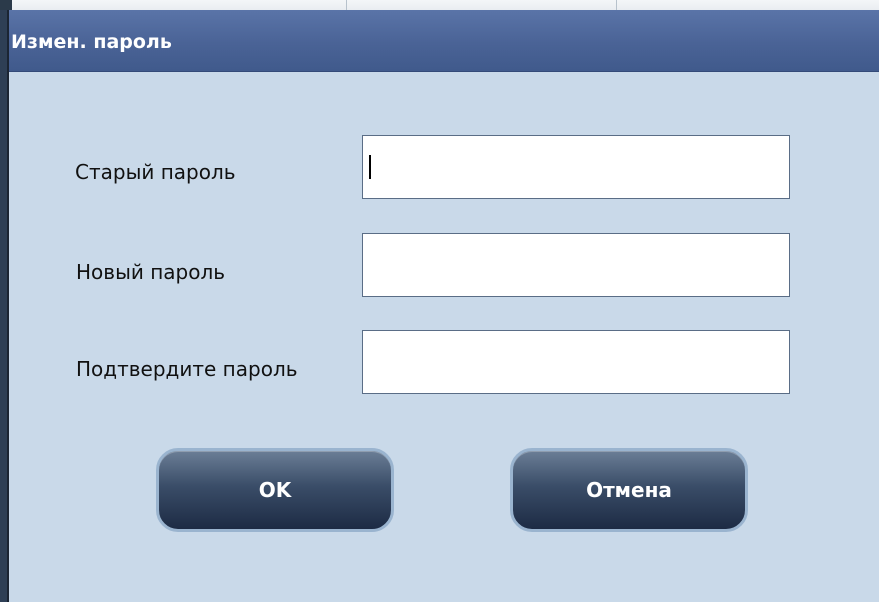  I want to click on background-window-strip, so click(439, 5).